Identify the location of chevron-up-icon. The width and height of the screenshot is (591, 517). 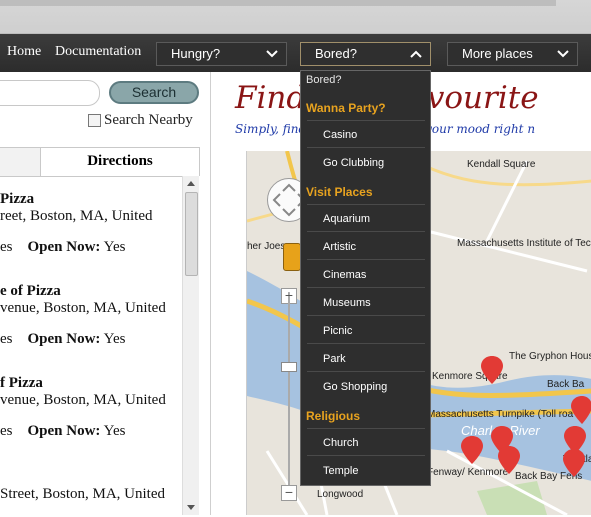
(416, 54).